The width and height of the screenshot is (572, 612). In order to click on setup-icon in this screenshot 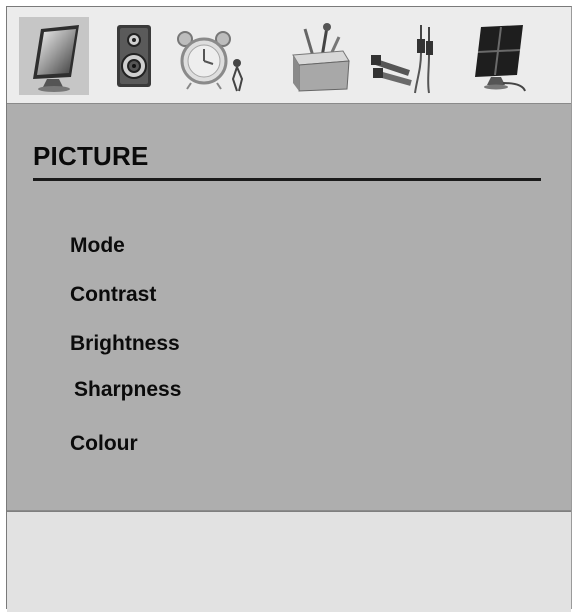, I will do `click(321, 57)`.